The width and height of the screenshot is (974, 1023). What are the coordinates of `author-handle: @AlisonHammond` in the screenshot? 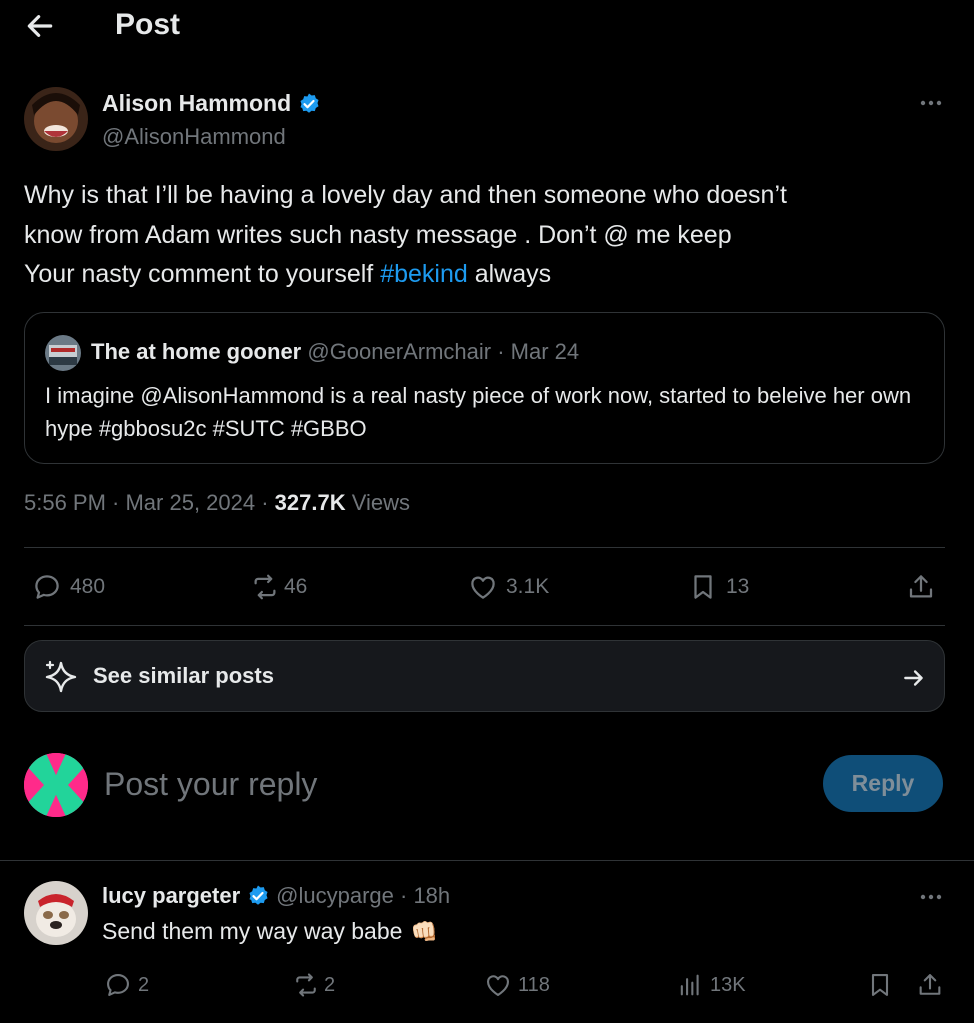 It's located at (194, 137).